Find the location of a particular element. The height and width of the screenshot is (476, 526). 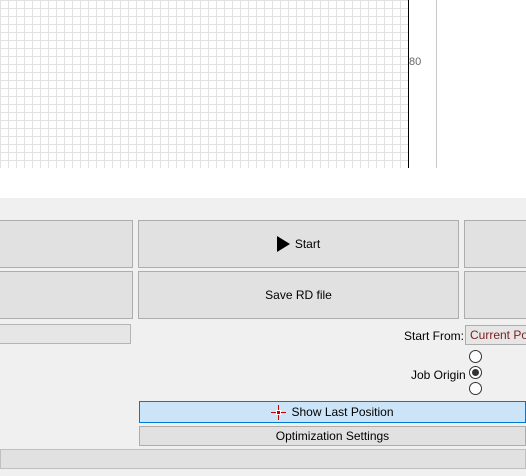

optimization-settings-label: Optimization Settings is located at coordinates (332, 436).